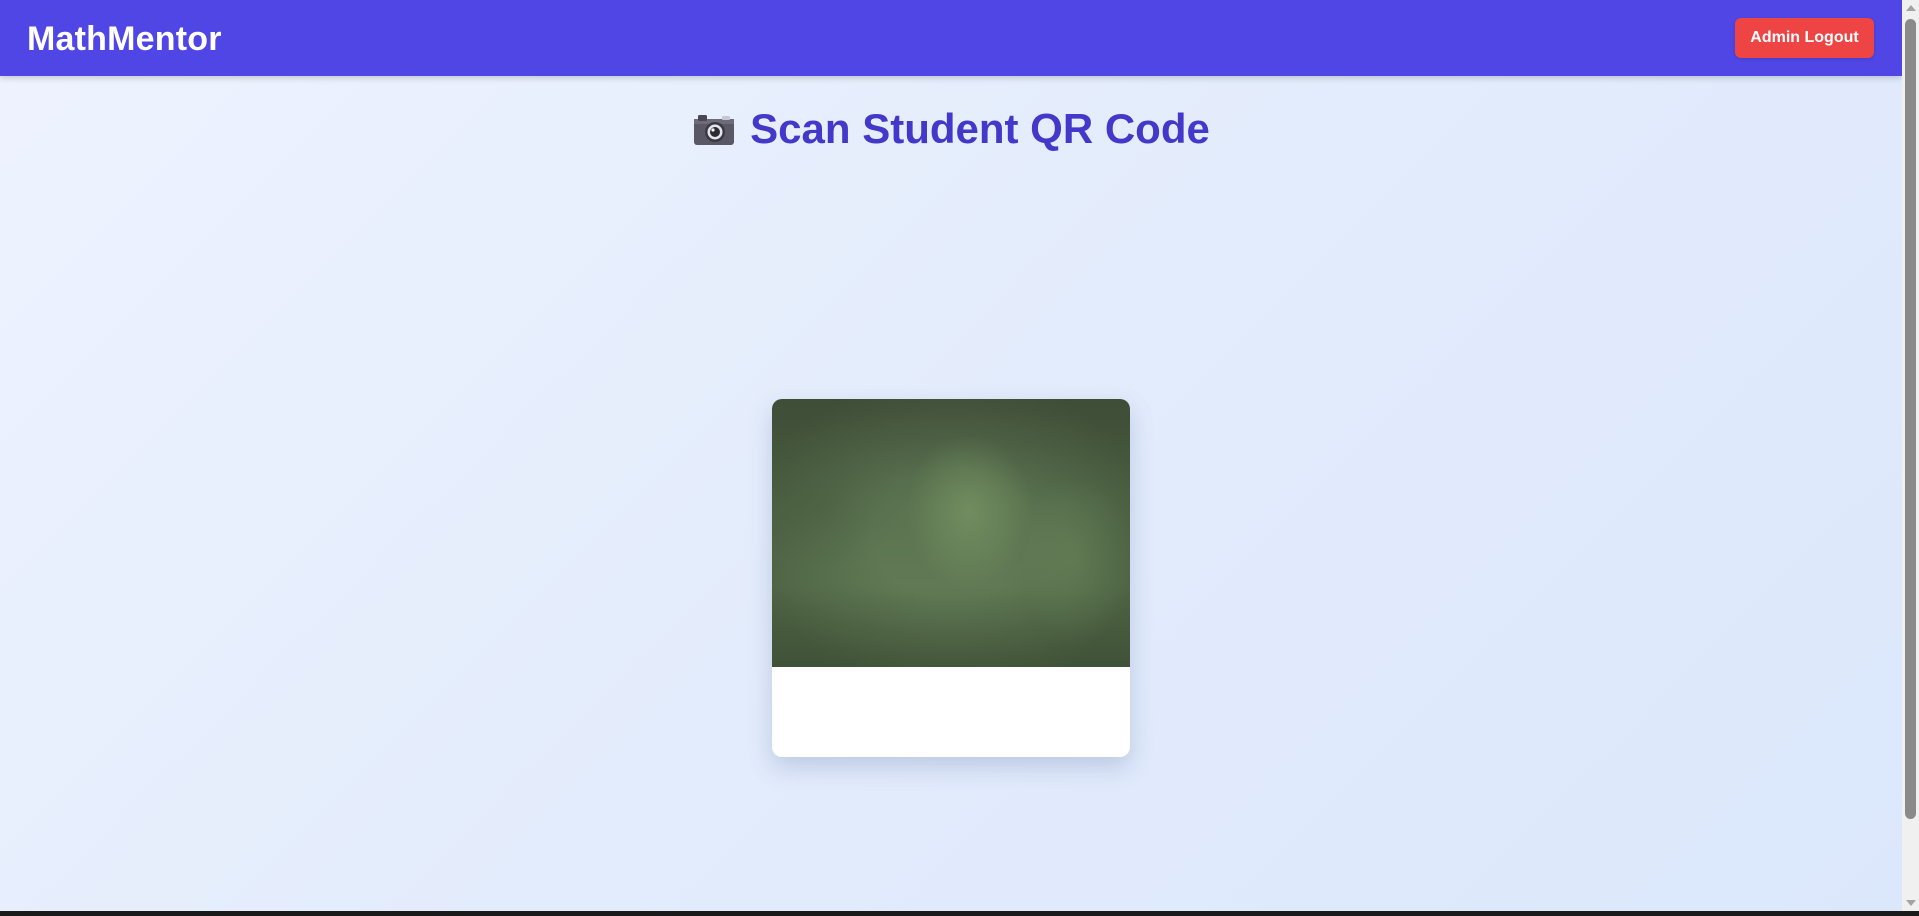 Image resolution: width=1919 pixels, height=916 pixels. What do you see at coordinates (124, 39) in the screenshot?
I see `brand-logo: MathMentor` at bounding box center [124, 39].